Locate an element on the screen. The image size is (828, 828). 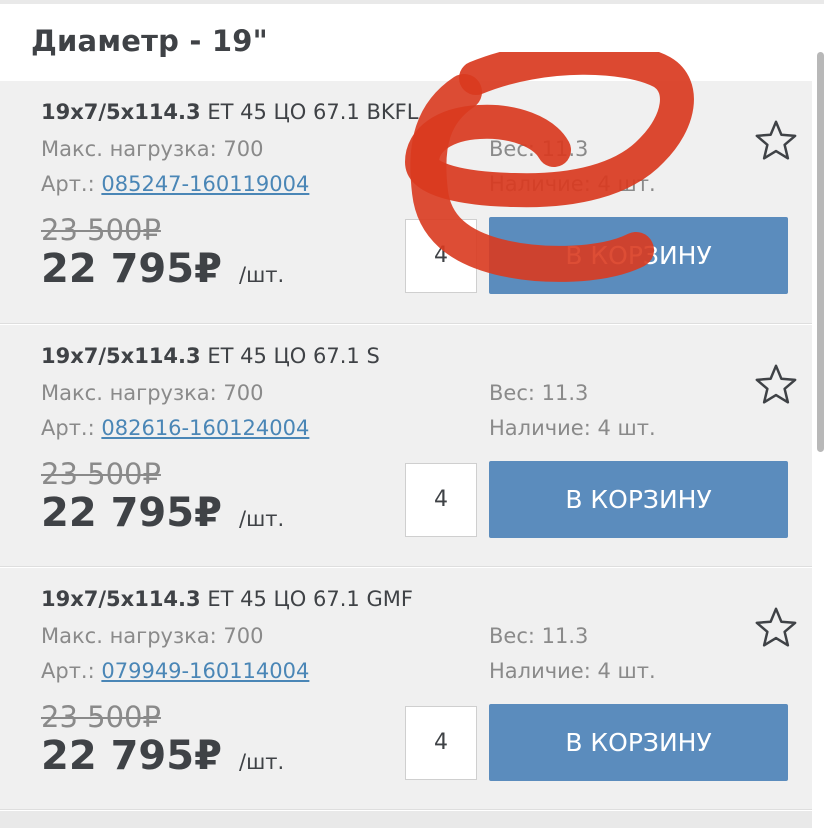
article: Арт.: 079949-160114004 is located at coordinates (175, 671).